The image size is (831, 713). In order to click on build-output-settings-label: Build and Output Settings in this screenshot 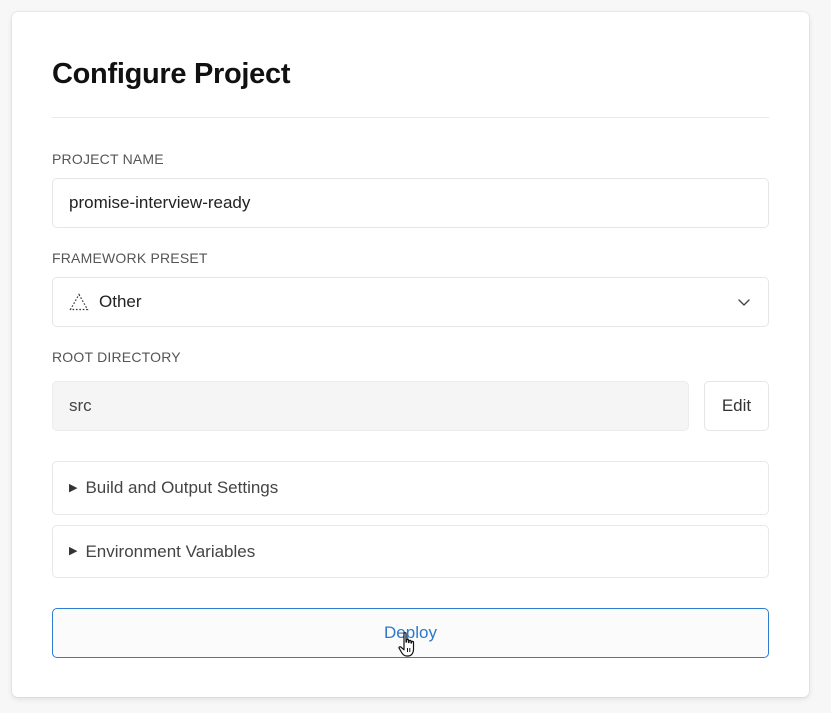, I will do `click(182, 487)`.